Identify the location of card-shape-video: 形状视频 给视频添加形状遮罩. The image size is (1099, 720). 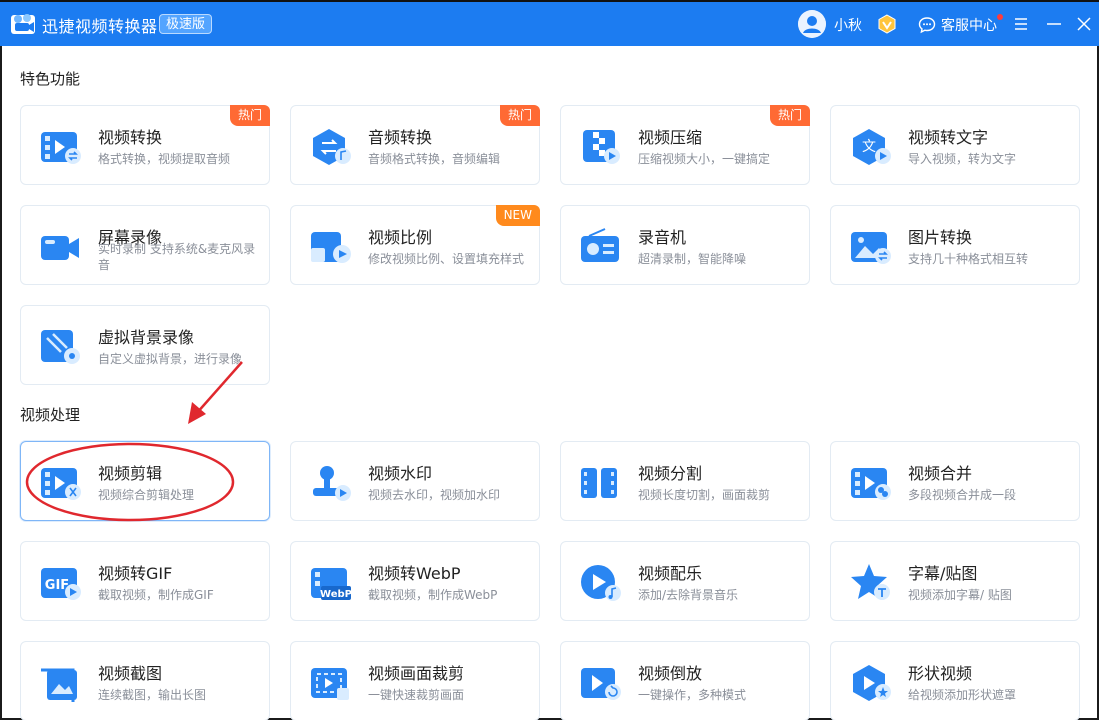
(955, 680).